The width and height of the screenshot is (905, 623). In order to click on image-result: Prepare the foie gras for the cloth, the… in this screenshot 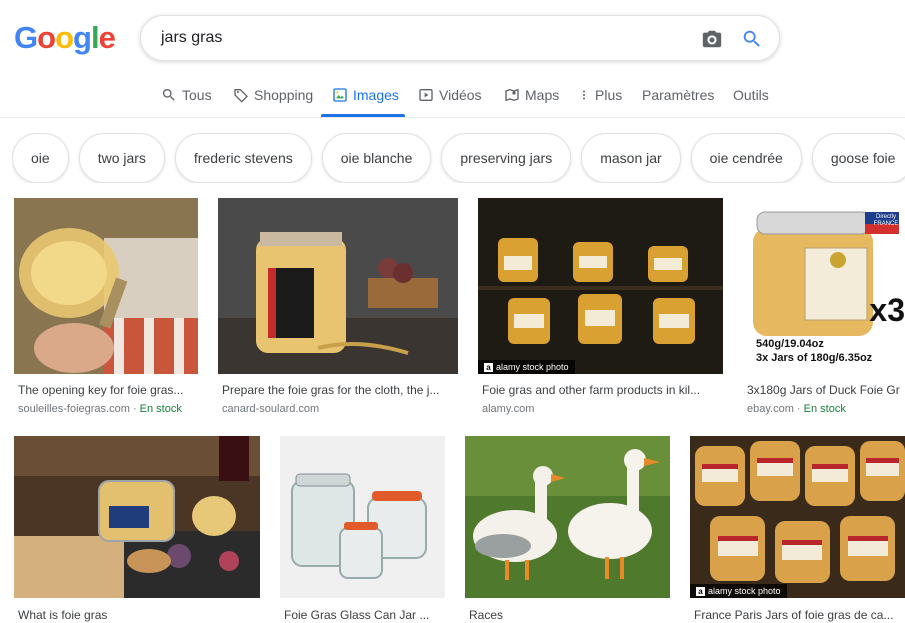, I will do `click(338, 308)`.